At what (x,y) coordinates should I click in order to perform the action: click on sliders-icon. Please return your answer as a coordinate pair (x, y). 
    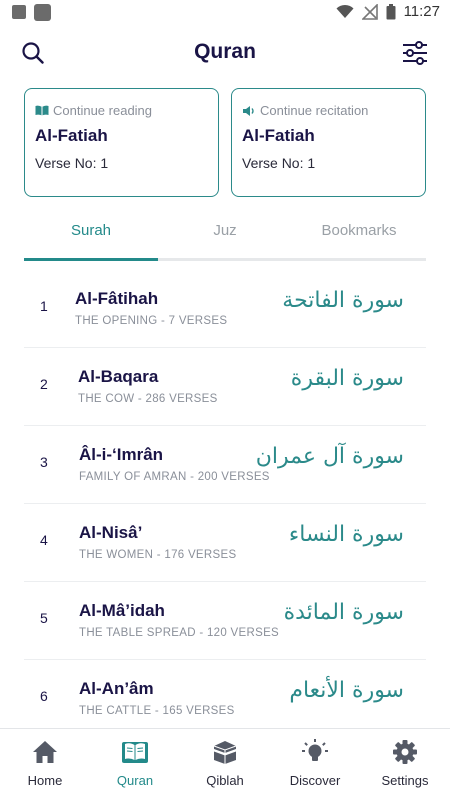
    Looking at the image, I should click on (415, 53).